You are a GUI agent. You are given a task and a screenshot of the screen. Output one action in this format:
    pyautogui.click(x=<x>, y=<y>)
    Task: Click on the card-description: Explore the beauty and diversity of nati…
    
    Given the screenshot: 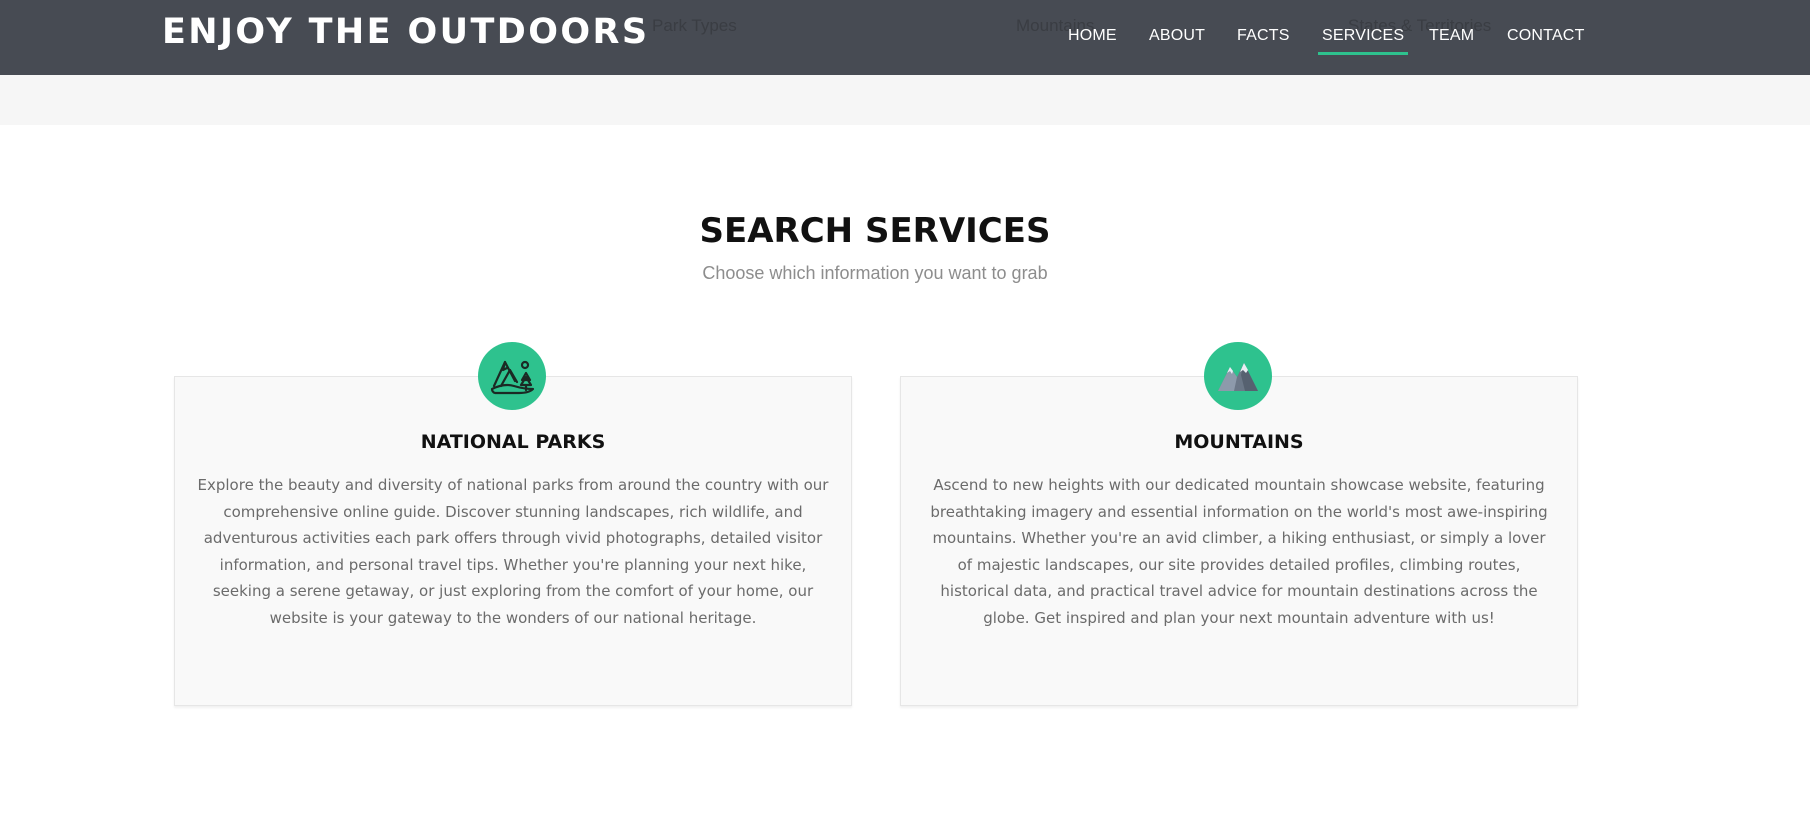 What is the action you would take?
    pyautogui.click(x=513, y=551)
    